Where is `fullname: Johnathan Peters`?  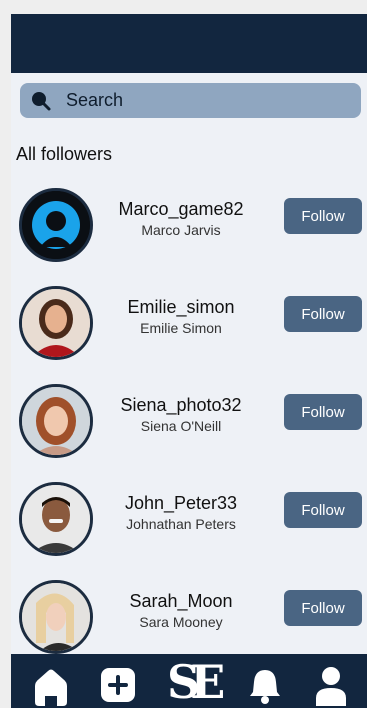
fullname: Johnathan Peters is located at coordinates (181, 524).